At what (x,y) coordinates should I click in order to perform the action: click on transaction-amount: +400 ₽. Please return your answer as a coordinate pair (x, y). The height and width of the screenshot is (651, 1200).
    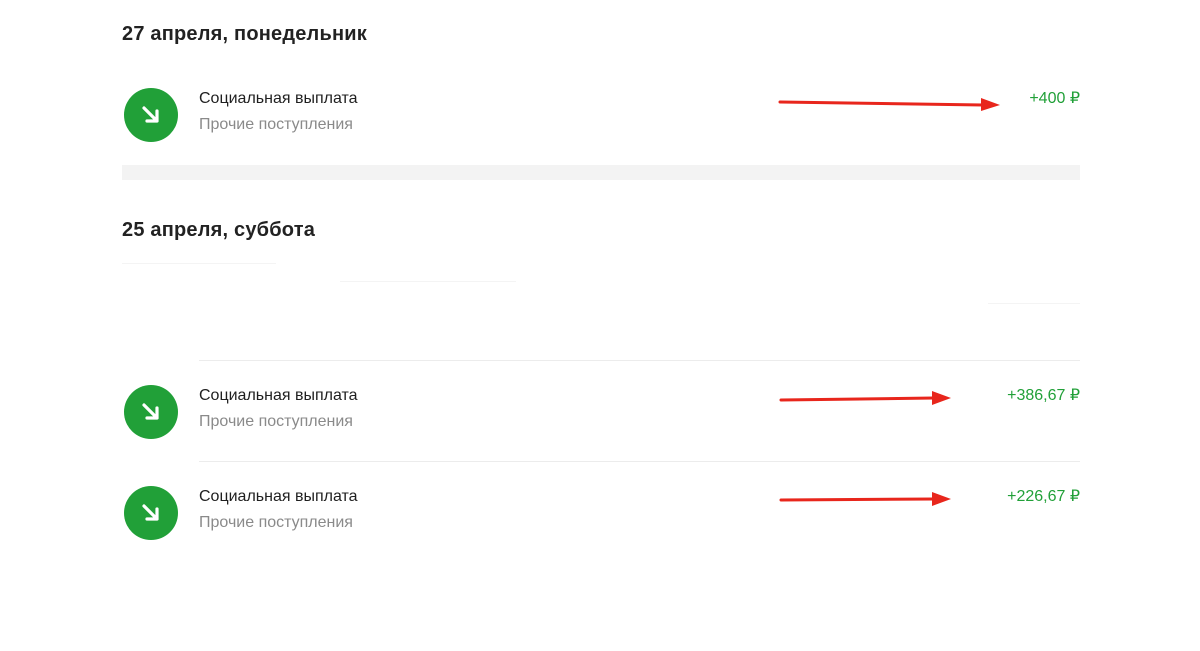
    Looking at the image, I should click on (1054, 98).